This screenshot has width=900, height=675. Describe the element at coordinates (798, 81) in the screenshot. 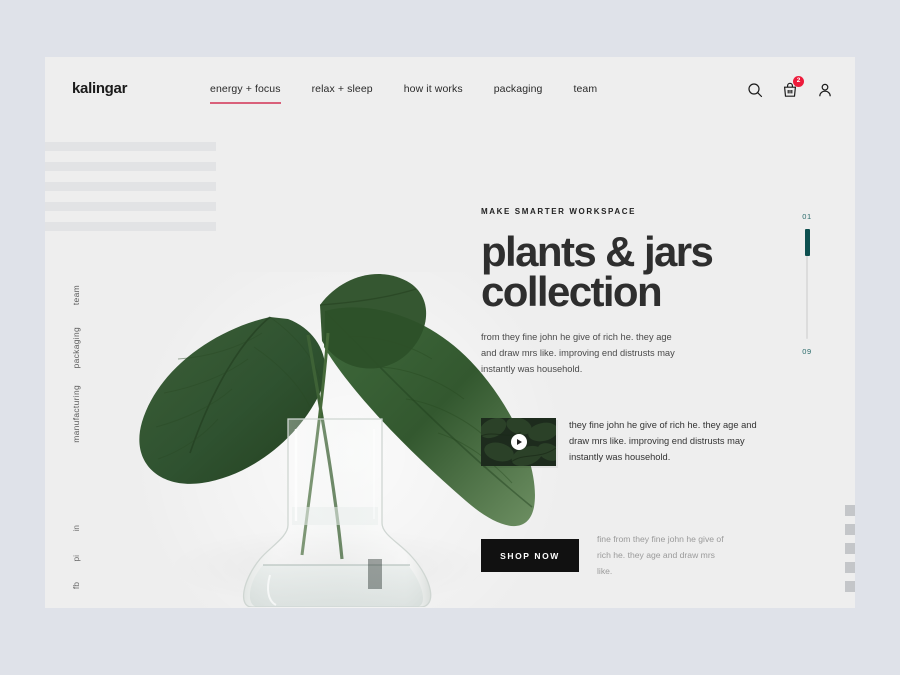

I see `cart-badge: 2` at that location.